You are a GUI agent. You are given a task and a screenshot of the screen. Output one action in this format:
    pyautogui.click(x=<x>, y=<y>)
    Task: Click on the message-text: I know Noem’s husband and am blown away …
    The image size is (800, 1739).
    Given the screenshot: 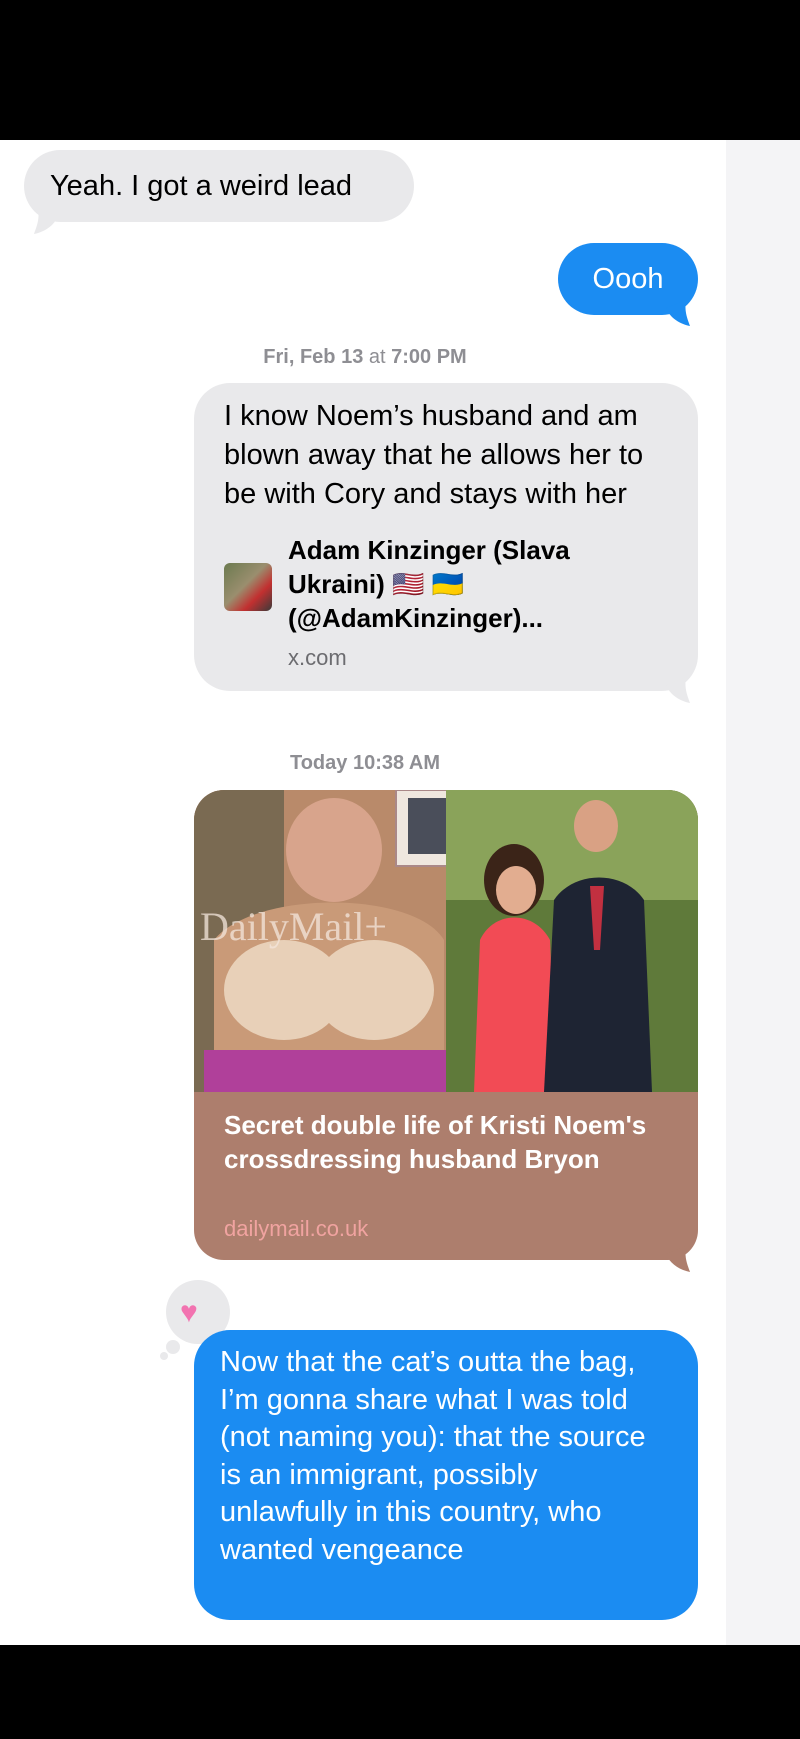 What is the action you would take?
    pyautogui.click(x=434, y=455)
    